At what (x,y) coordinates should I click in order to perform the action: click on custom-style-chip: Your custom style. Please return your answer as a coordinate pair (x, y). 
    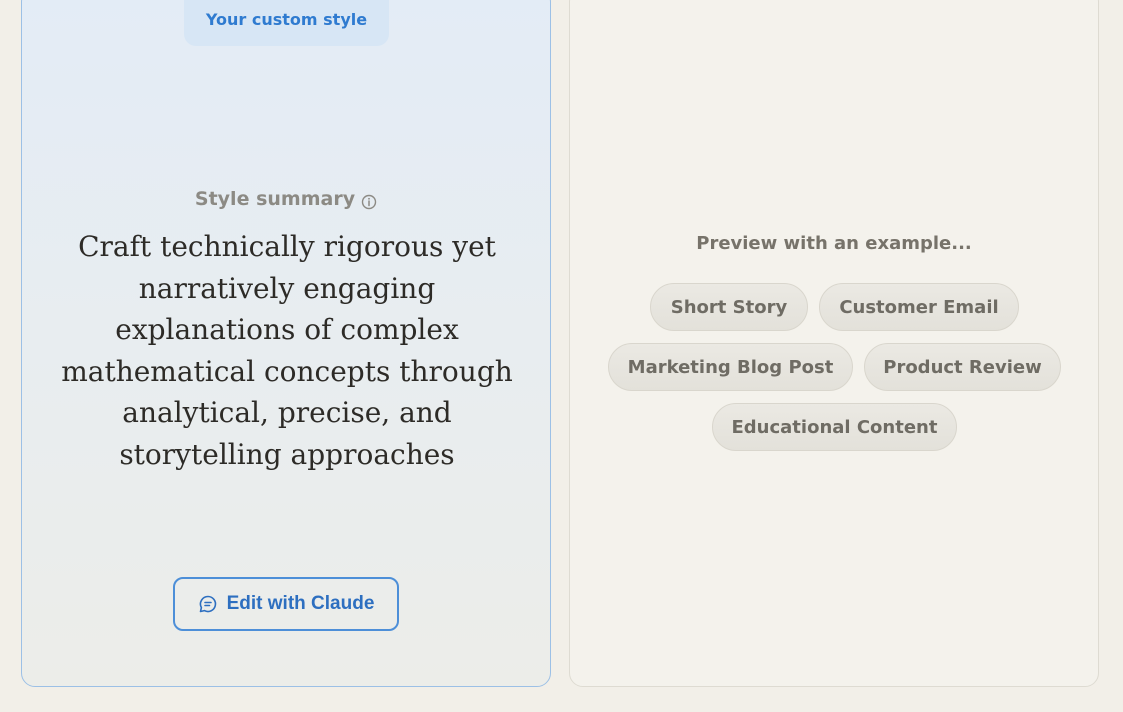
    Looking at the image, I should click on (286, 23).